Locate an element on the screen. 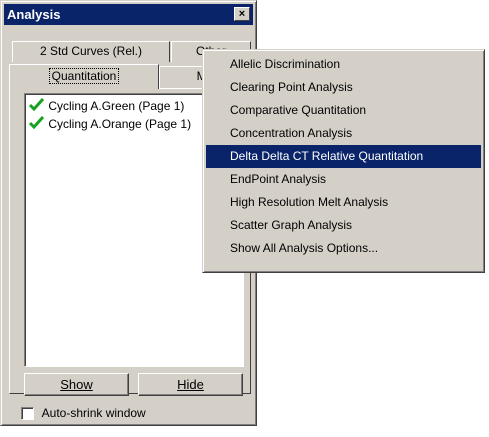  menu-item-label: Delta Delta CT Relative Quantitation is located at coordinates (327, 156).